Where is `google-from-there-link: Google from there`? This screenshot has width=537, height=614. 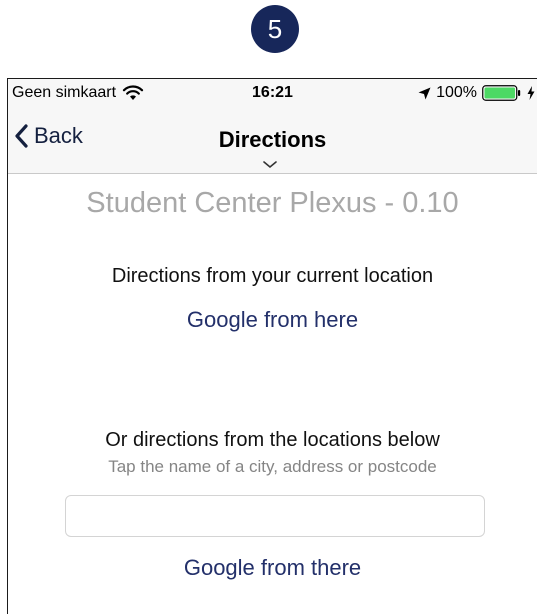
google-from-there-link: Google from there is located at coordinates (272, 568).